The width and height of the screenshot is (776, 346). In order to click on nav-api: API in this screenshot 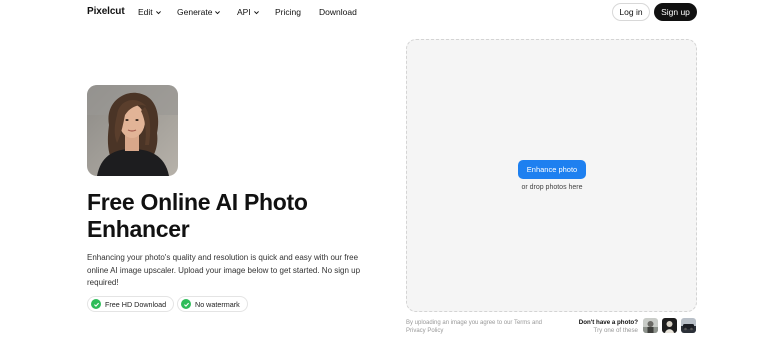, I will do `click(248, 12)`.